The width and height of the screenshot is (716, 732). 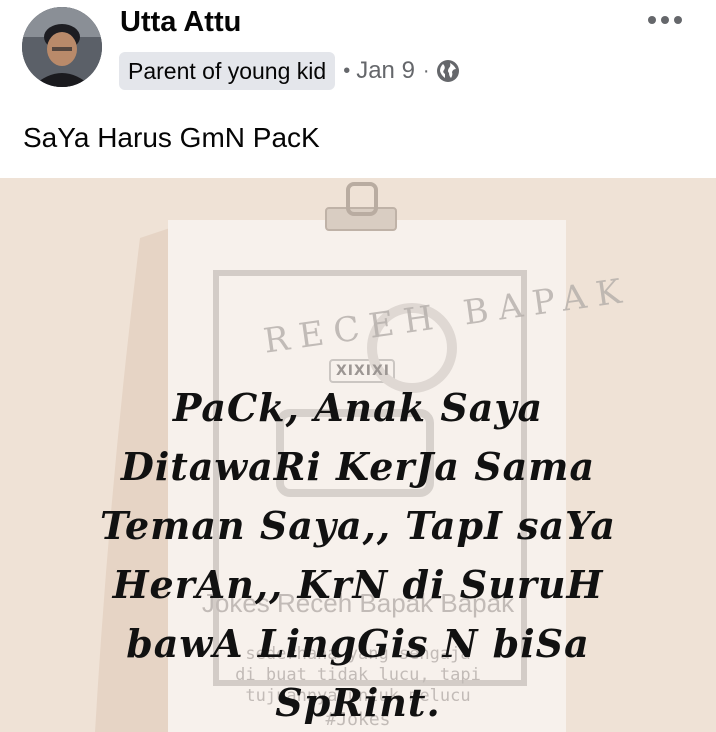 What do you see at coordinates (171, 137) in the screenshot?
I see `post-text: SaYa Harus GmN PacK` at bounding box center [171, 137].